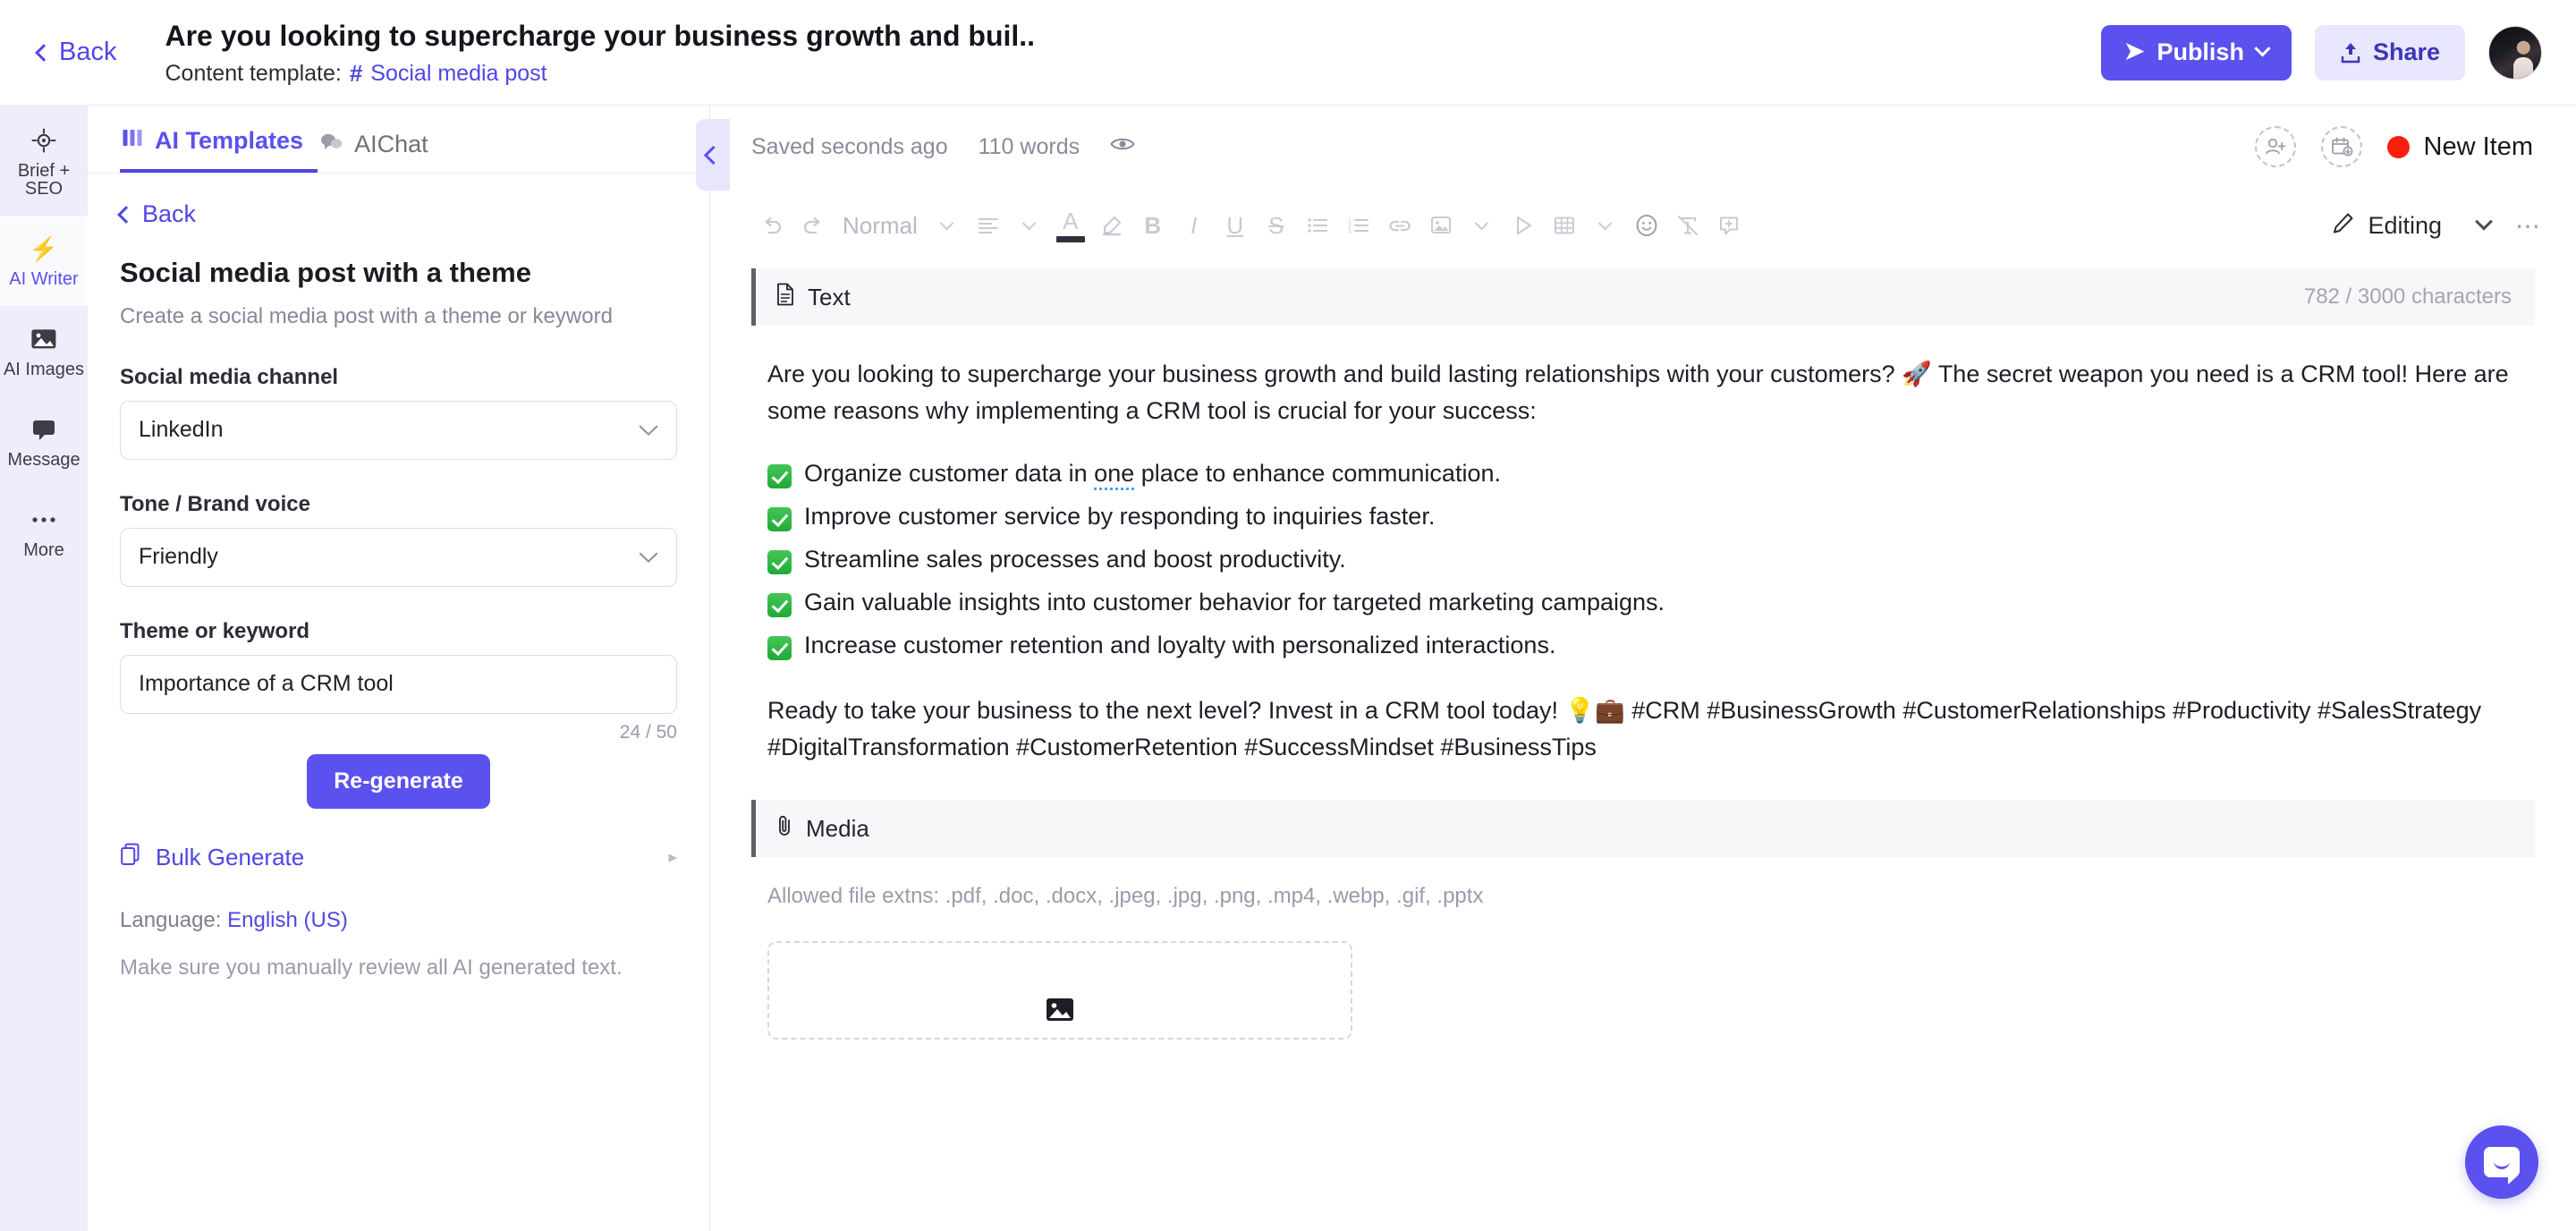  I want to click on editor-status-actions: New Item, so click(2393, 146).